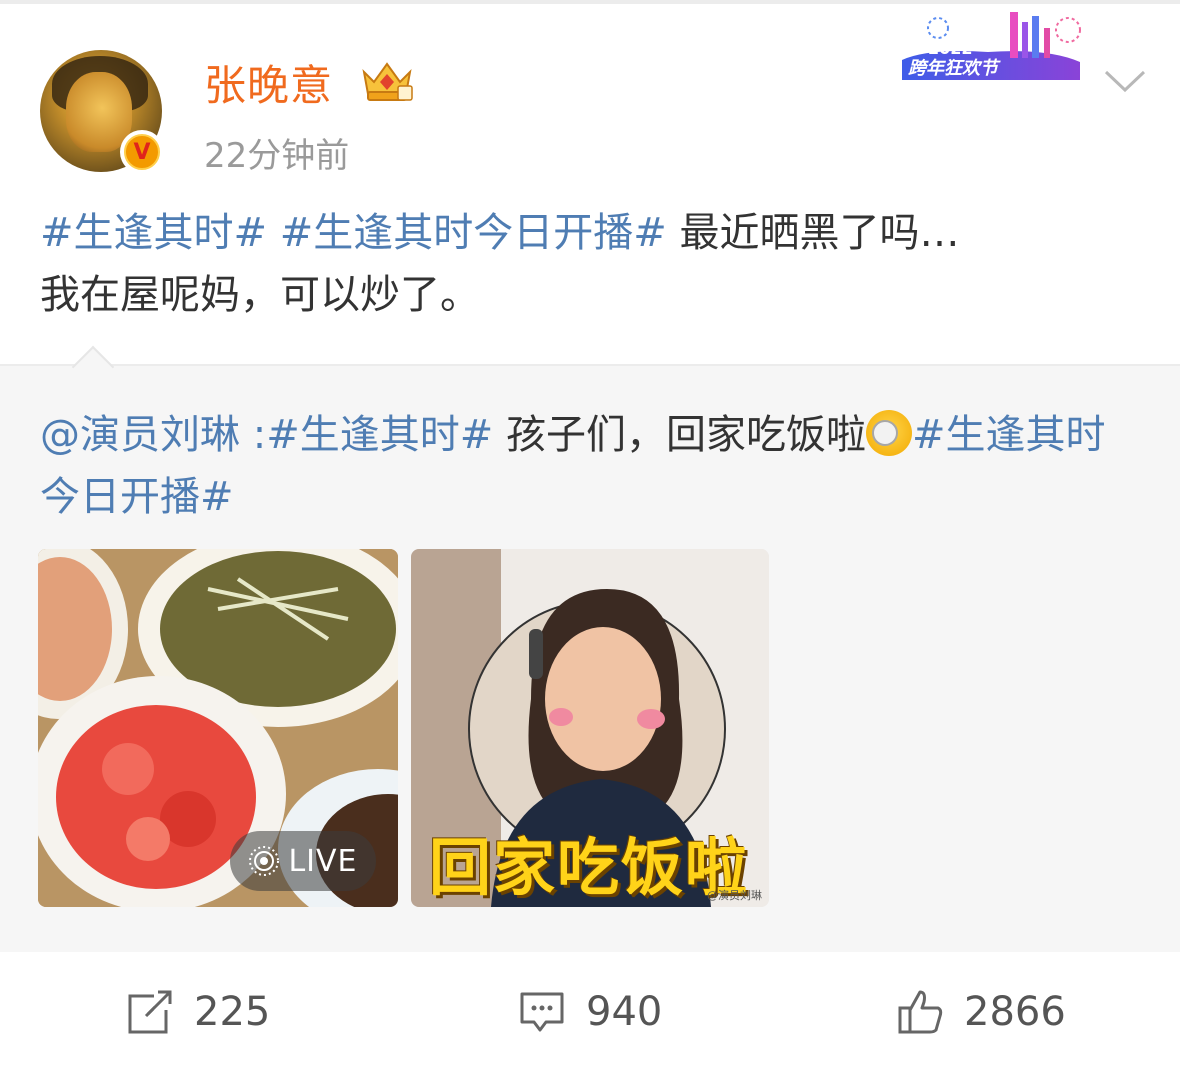 Image resolution: width=1180 pixels, height=1080 pixels. Describe the element at coordinates (679, 435) in the screenshot. I see `repost-body: 孩子们，回家吃饭啦` at that location.